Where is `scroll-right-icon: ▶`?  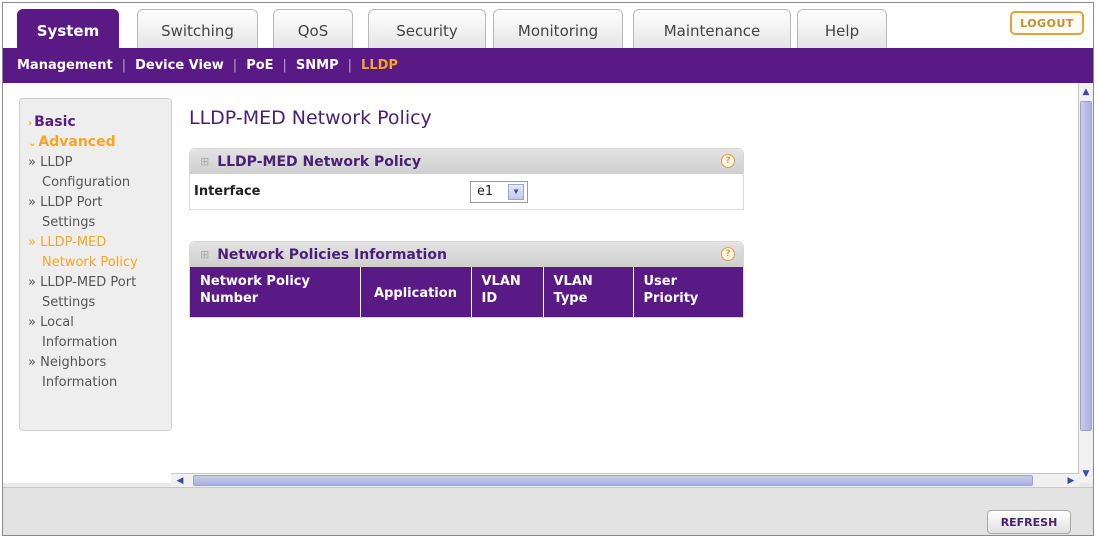 scroll-right-icon: ▶ is located at coordinates (1071, 480).